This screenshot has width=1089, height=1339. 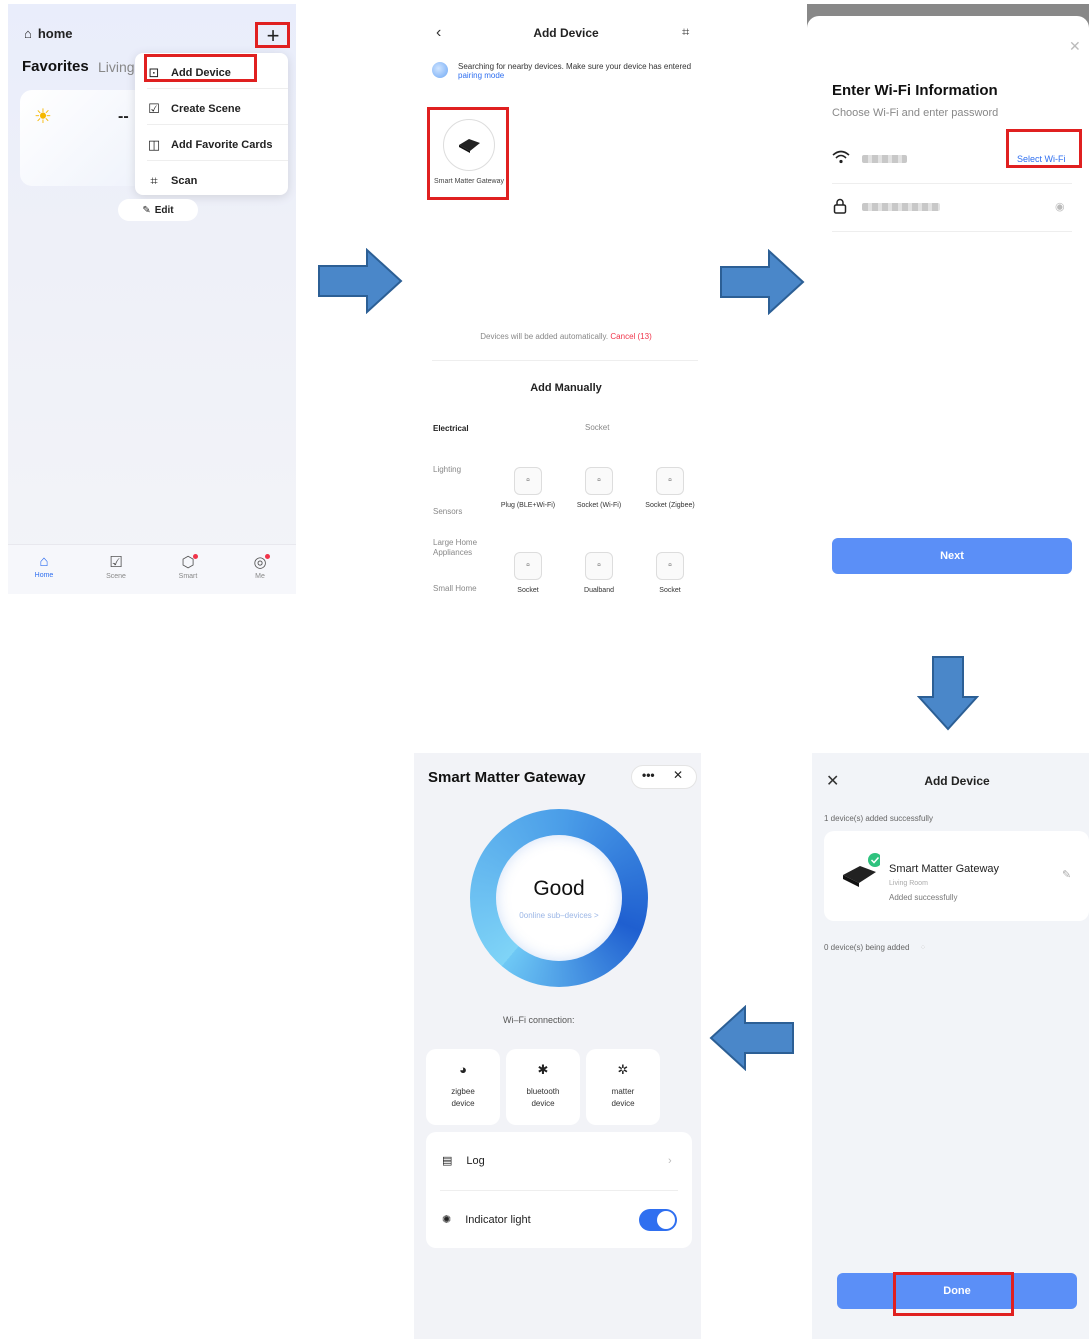 I want to click on menu-label: Scan, so click(x=184, y=181).